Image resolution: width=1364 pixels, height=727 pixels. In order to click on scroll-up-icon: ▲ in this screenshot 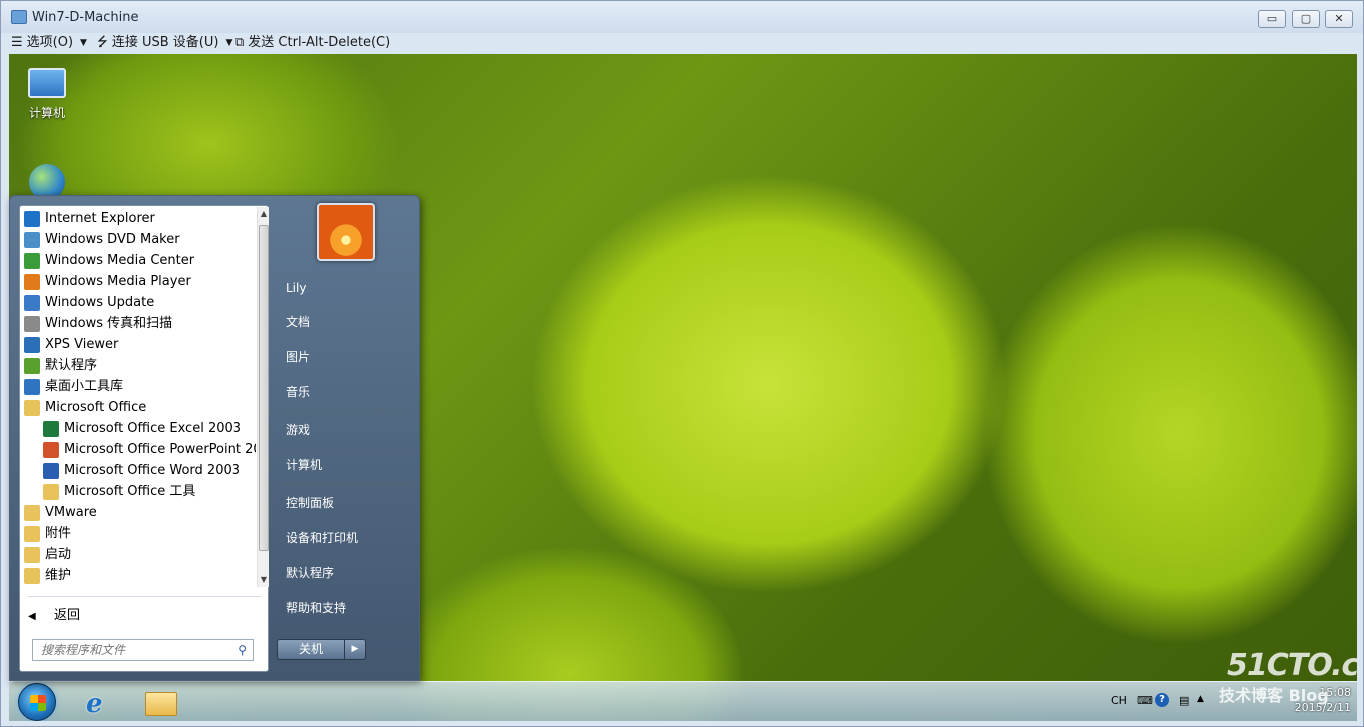, I will do `click(264, 214)`.